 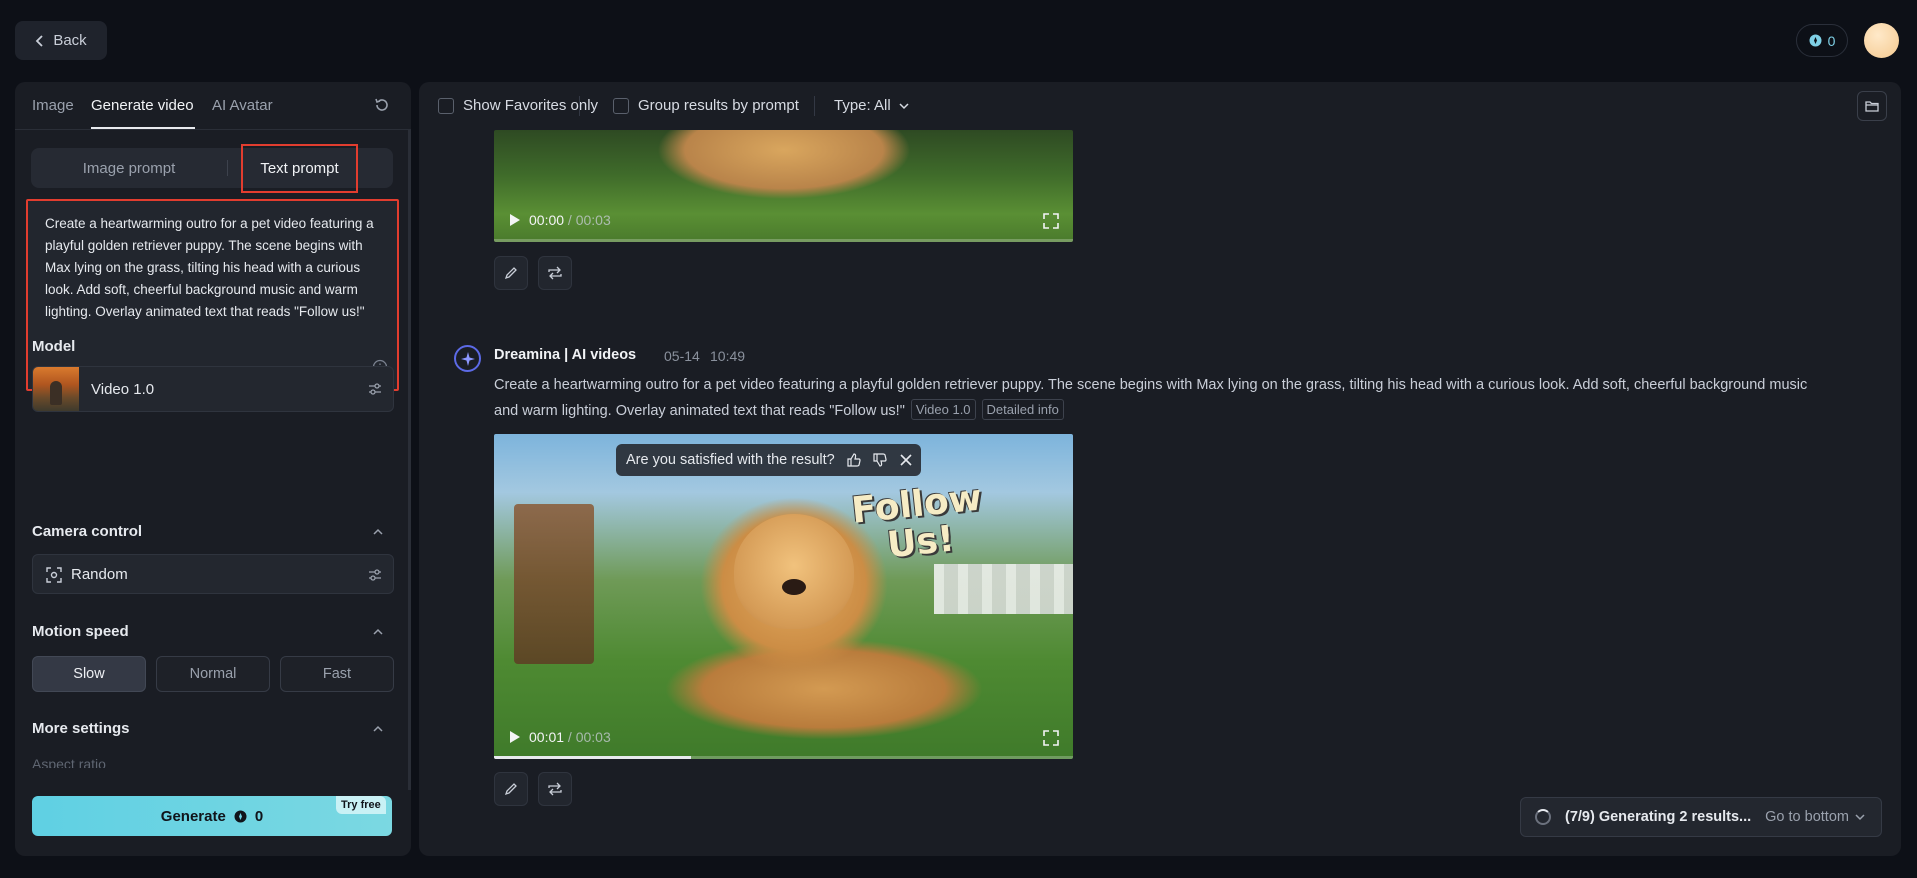 I want to click on generate-cost: 0, so click(x=259, y=816).